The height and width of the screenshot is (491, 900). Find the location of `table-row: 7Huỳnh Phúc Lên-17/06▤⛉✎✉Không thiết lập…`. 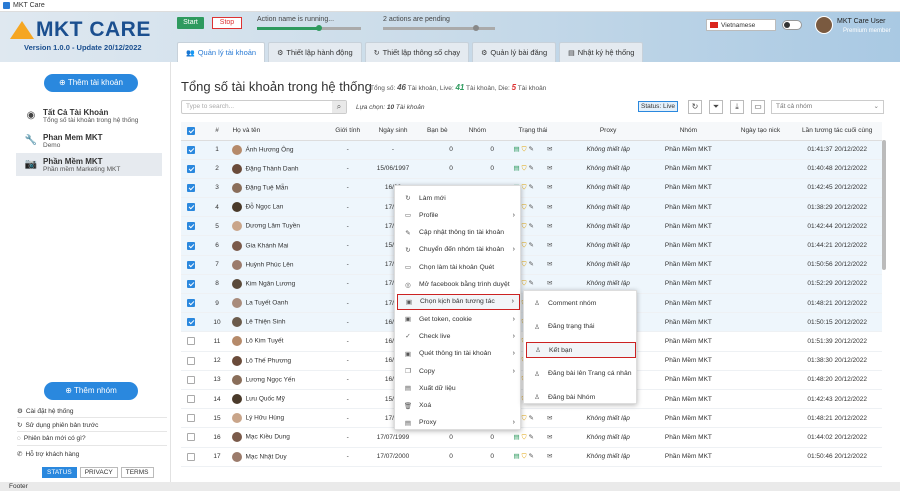

table-row: 7Huỳnh Phúc Lên-17/06▤⛉✎✉Không thiết lập… is located at coordinates (531, 265).